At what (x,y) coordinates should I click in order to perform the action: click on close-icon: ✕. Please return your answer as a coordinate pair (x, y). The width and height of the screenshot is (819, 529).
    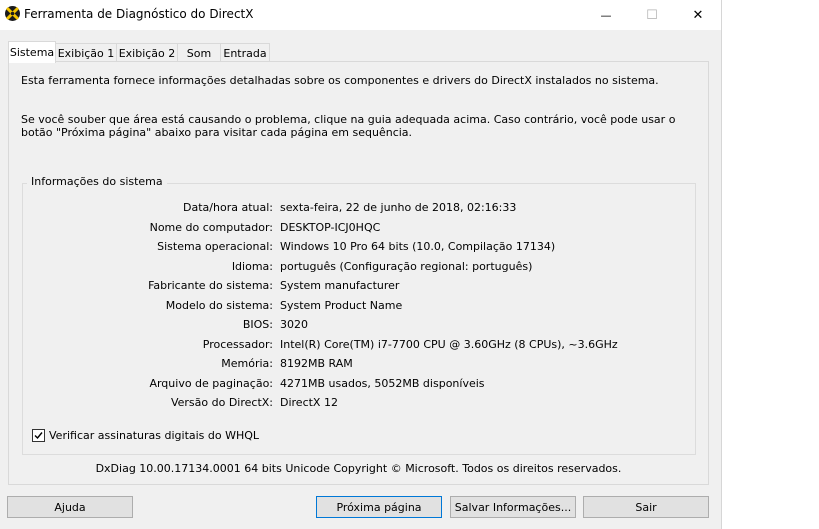
    Looking at the image, I should click on (698, 15).